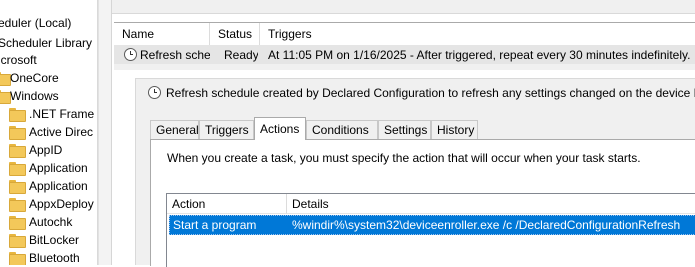 Image resolution: width=695 pixels, height=267 pixels. Describe the element at coordinates (174, 130) in the screenshot. I see `tab-general: General` at that location.